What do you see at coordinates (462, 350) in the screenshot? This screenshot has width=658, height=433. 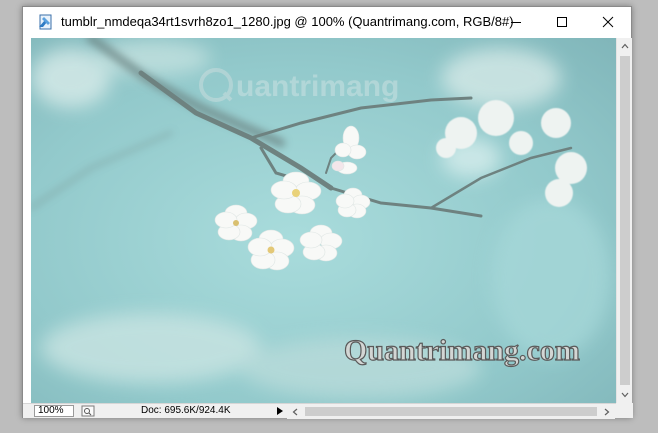 I see `watermark-bottom-text: Quantrimang.com` at bounding box center [462, 350].